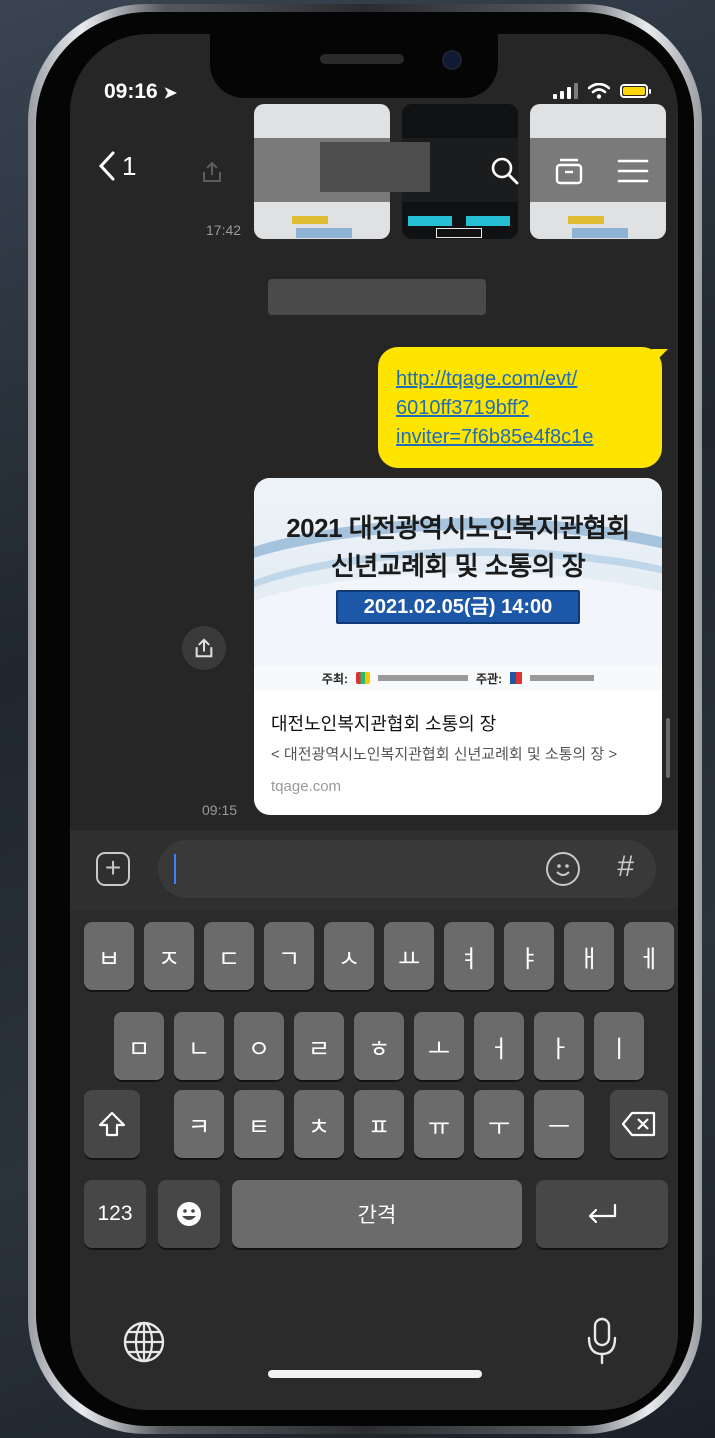  I want to click on back-button: 1, so click(117, 166).